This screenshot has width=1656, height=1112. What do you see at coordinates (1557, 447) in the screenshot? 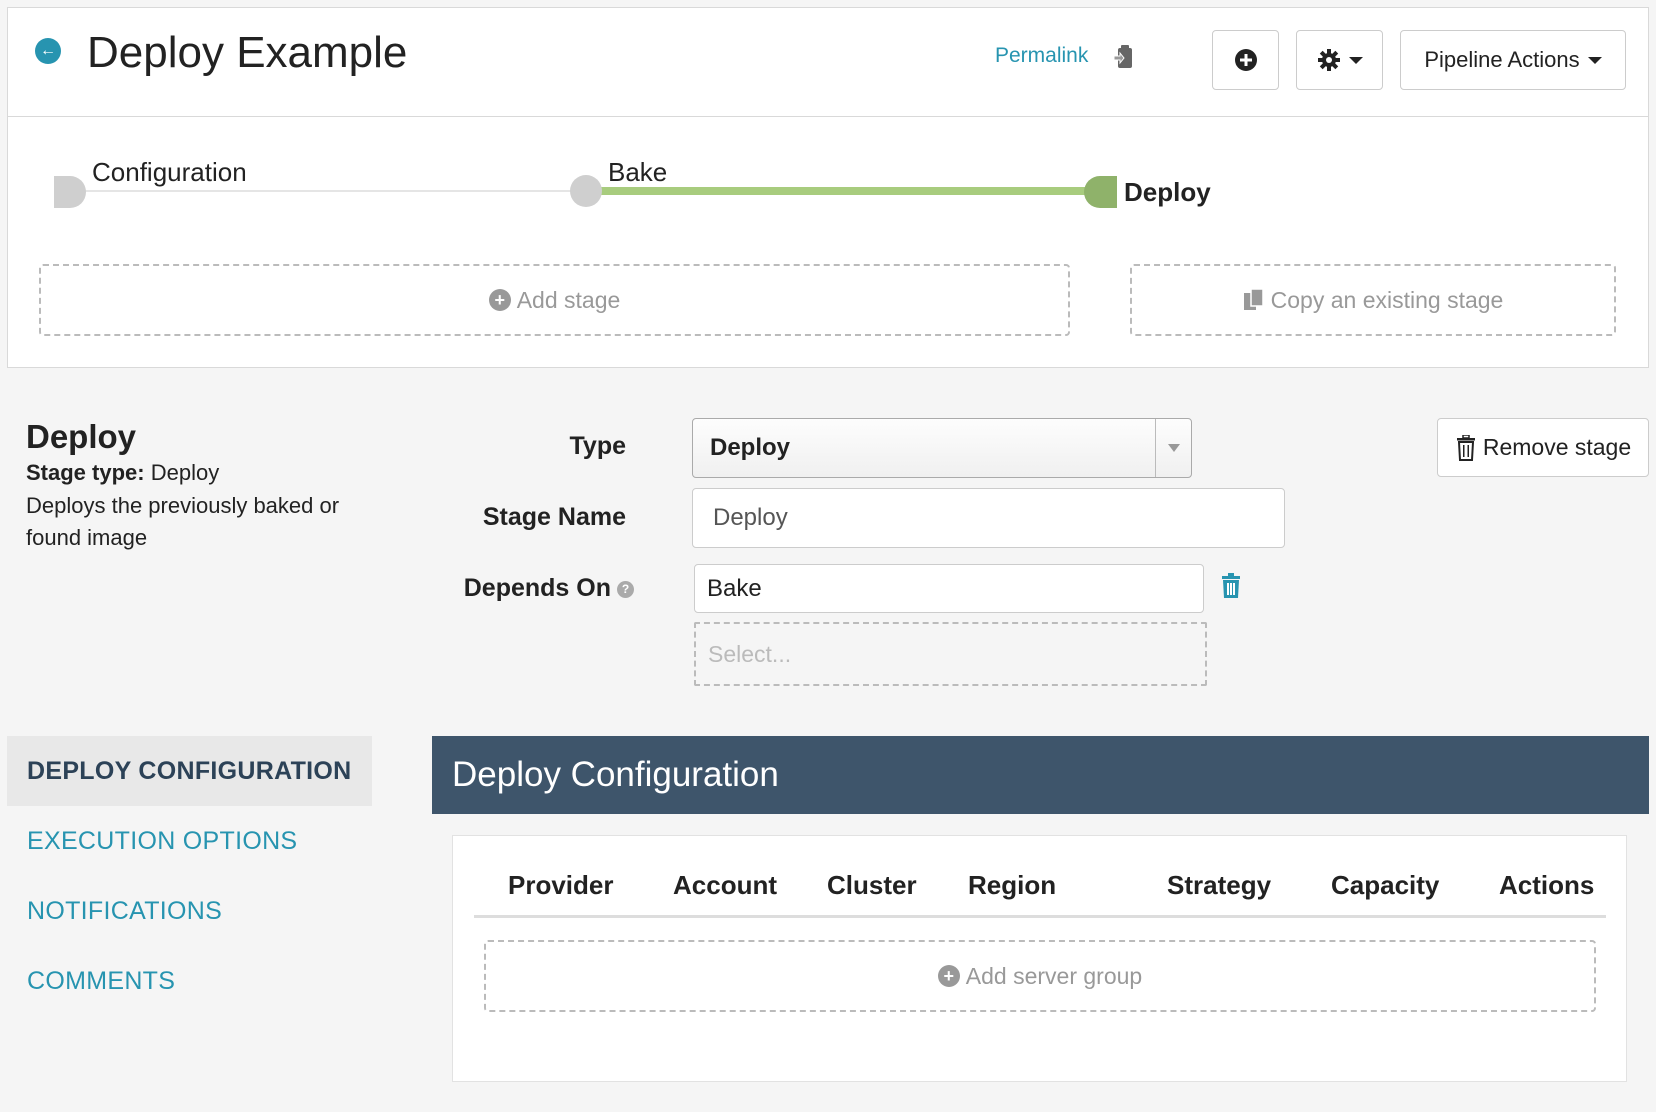
I see `remove-stage-label: Remove stage` at bounding box center [1557, 447].